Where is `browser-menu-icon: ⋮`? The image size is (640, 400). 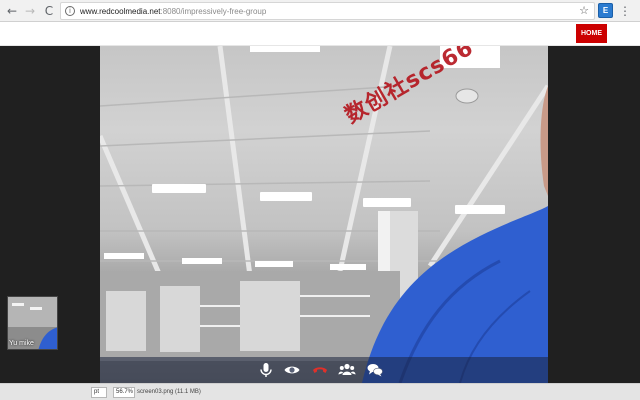
browser-menu-icon: ⋮ is located at coordinates (625, 11).